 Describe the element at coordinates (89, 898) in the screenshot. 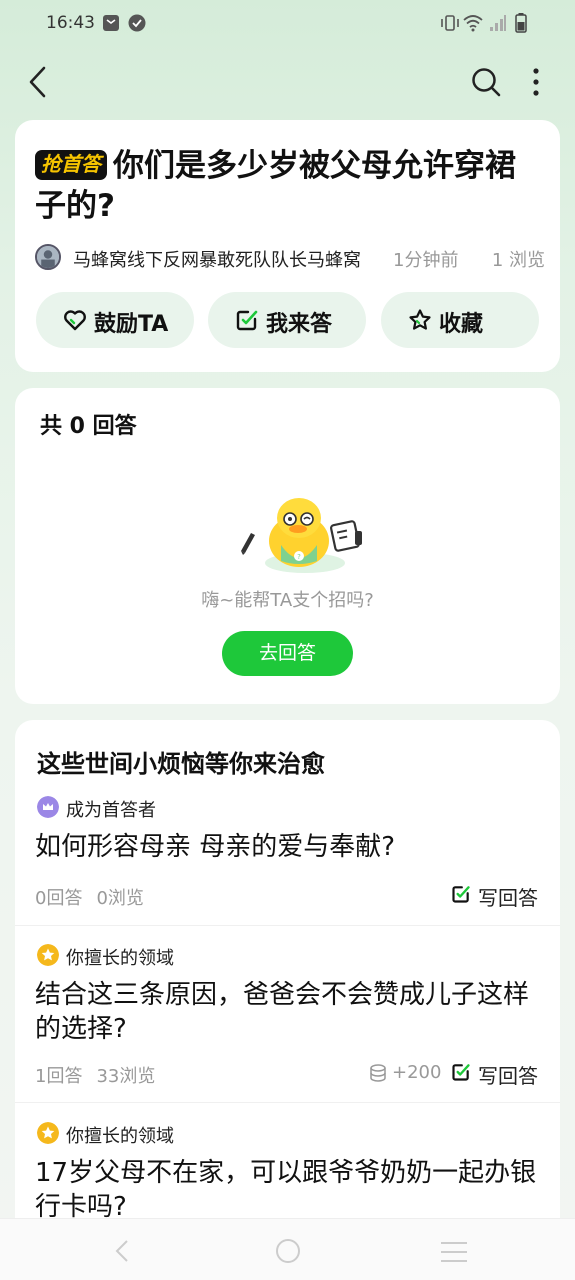

I see `item-stats: 0回答 0浏览` at that location.